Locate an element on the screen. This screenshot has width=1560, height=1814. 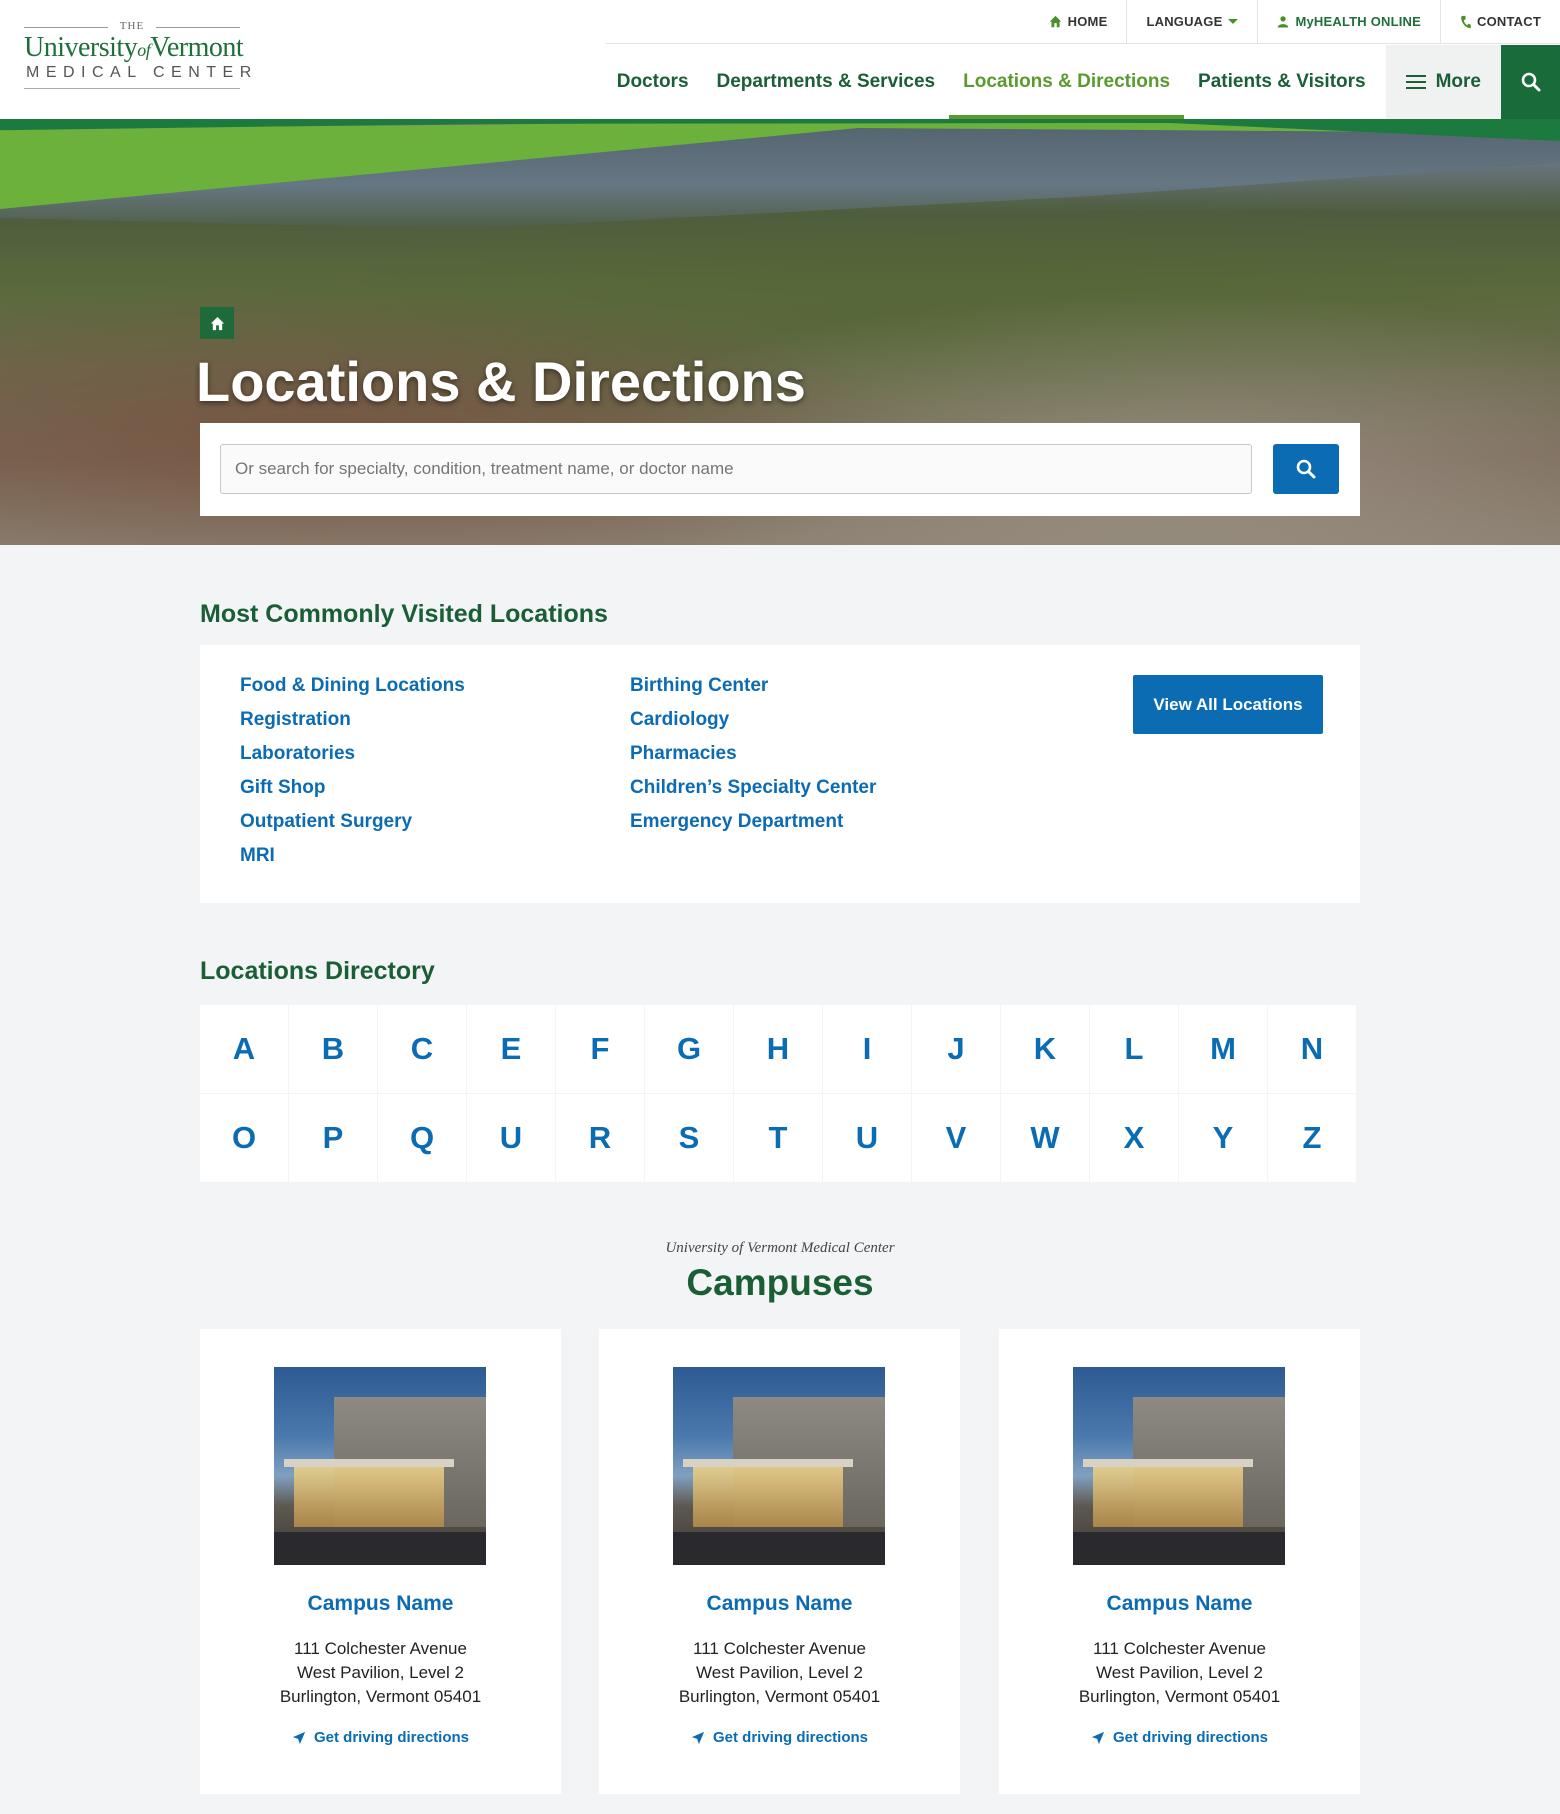
letter-link: N is located at coordinates (1312, 1049).